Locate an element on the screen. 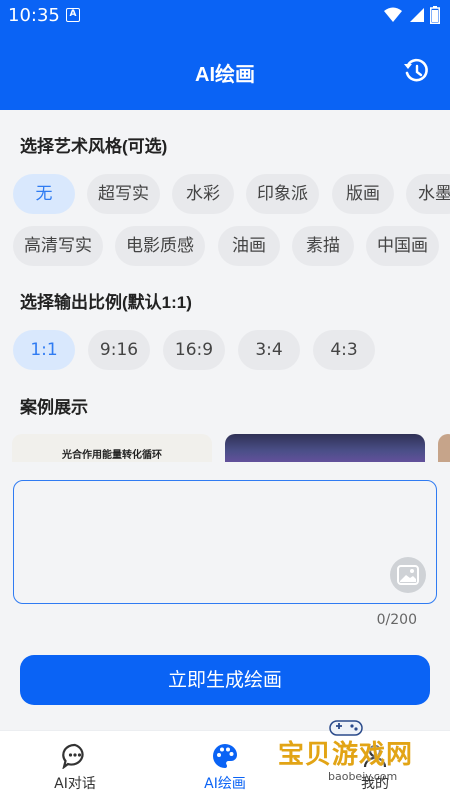 The width and height of the screenshot is (450, 800). style-chip-print: 版画 is located at coordinates (363, 194).